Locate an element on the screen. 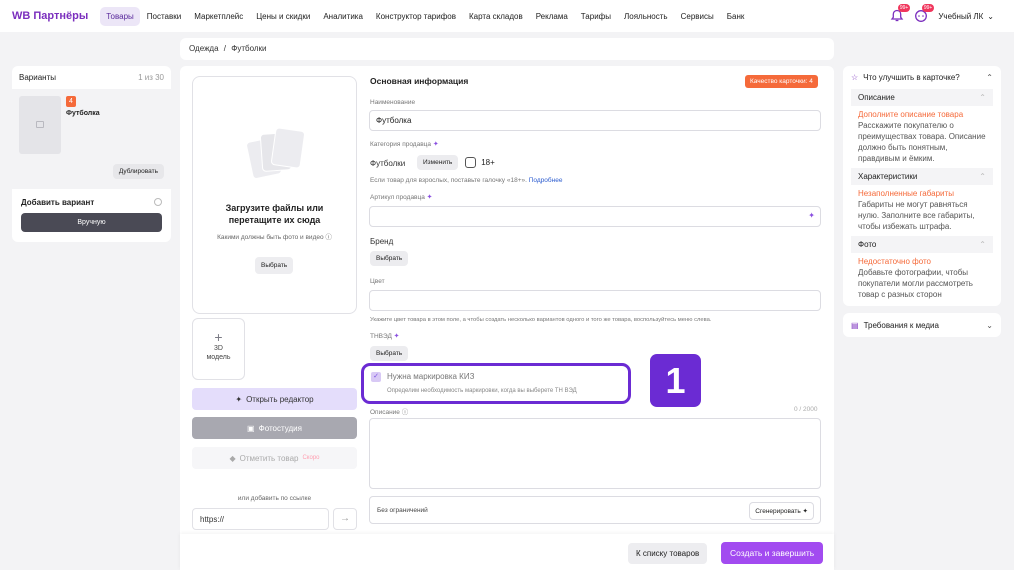 Image resolution: width=1014 pixels, height=570 pixels. name-input: Футболка is located at coordinates (595, 120).